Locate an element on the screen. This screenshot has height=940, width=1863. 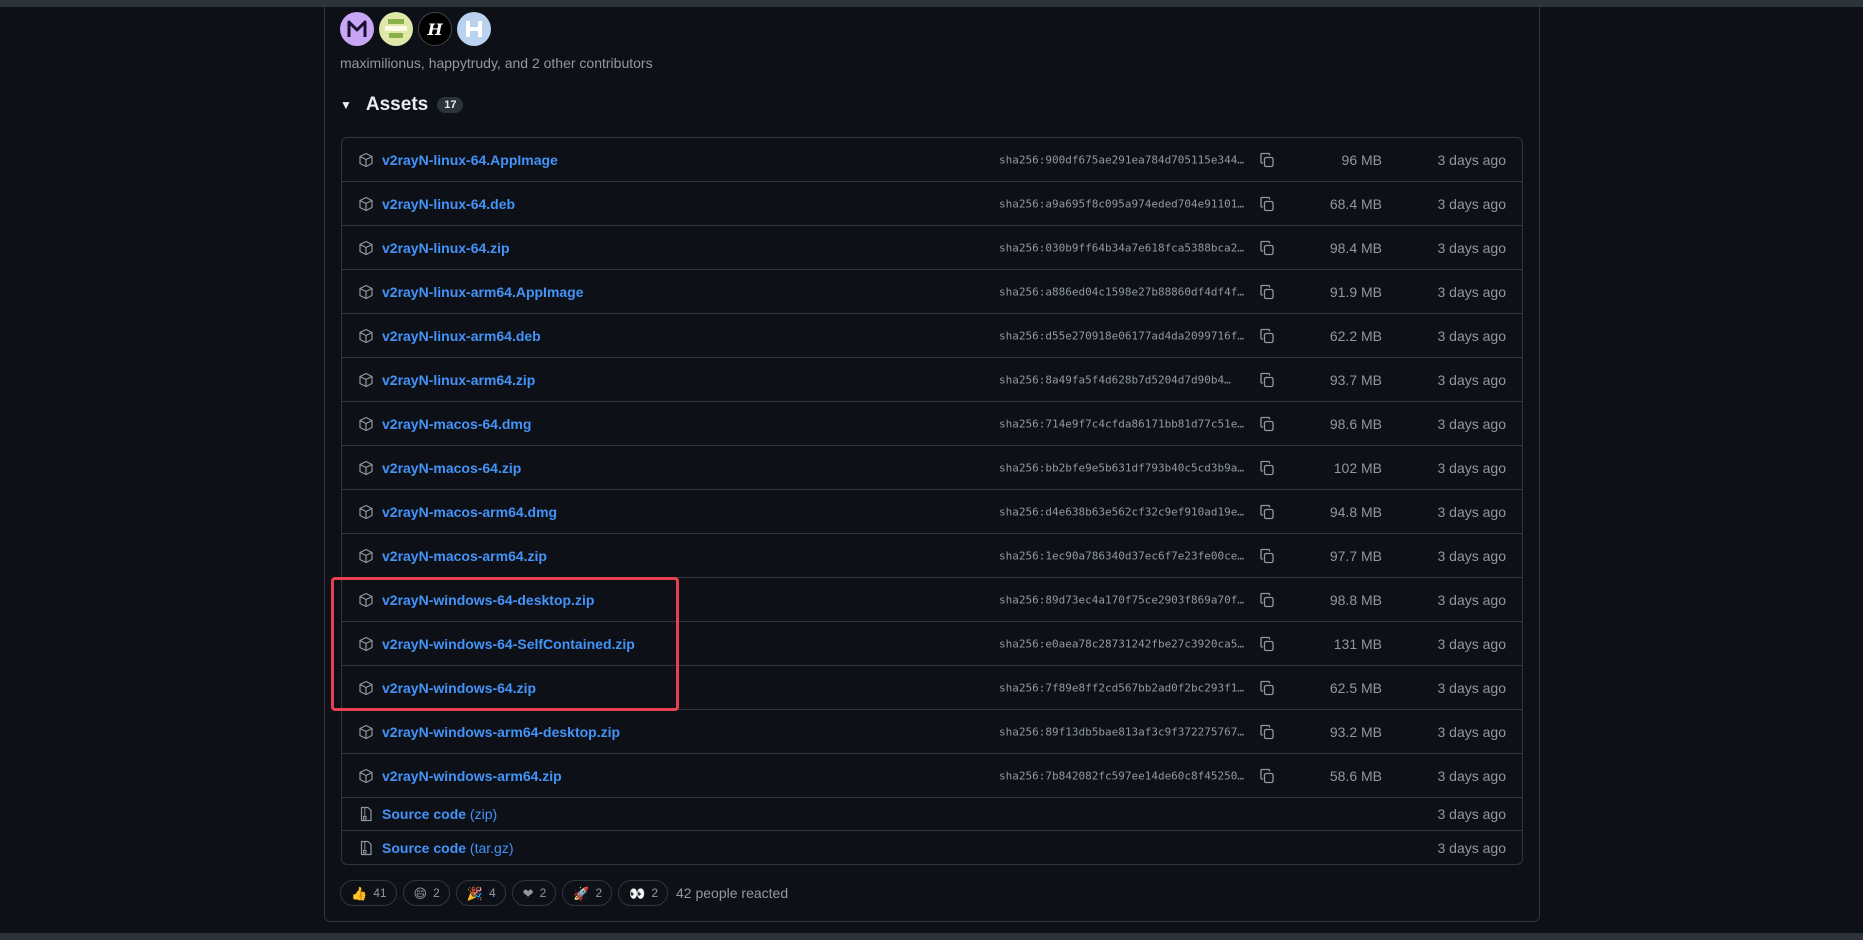
asset-link: v2rayN-linux-arm64.AppImage is located at coordinates (483, 292).